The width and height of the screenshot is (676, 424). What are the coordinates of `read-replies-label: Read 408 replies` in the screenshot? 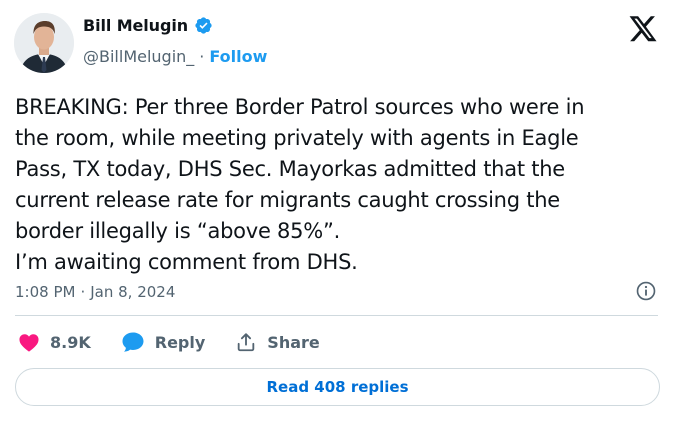 It's located at (337, 387).